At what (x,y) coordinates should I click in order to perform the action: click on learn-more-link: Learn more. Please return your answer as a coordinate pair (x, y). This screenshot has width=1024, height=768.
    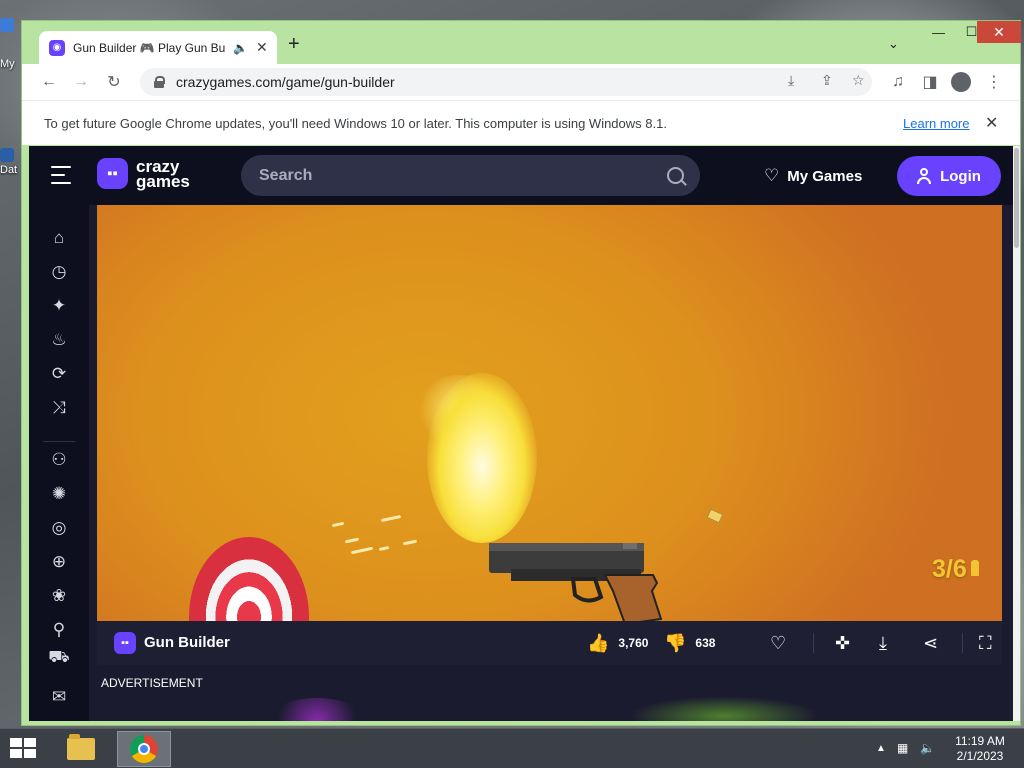
    Looking at the image, I should click on (936, 123).